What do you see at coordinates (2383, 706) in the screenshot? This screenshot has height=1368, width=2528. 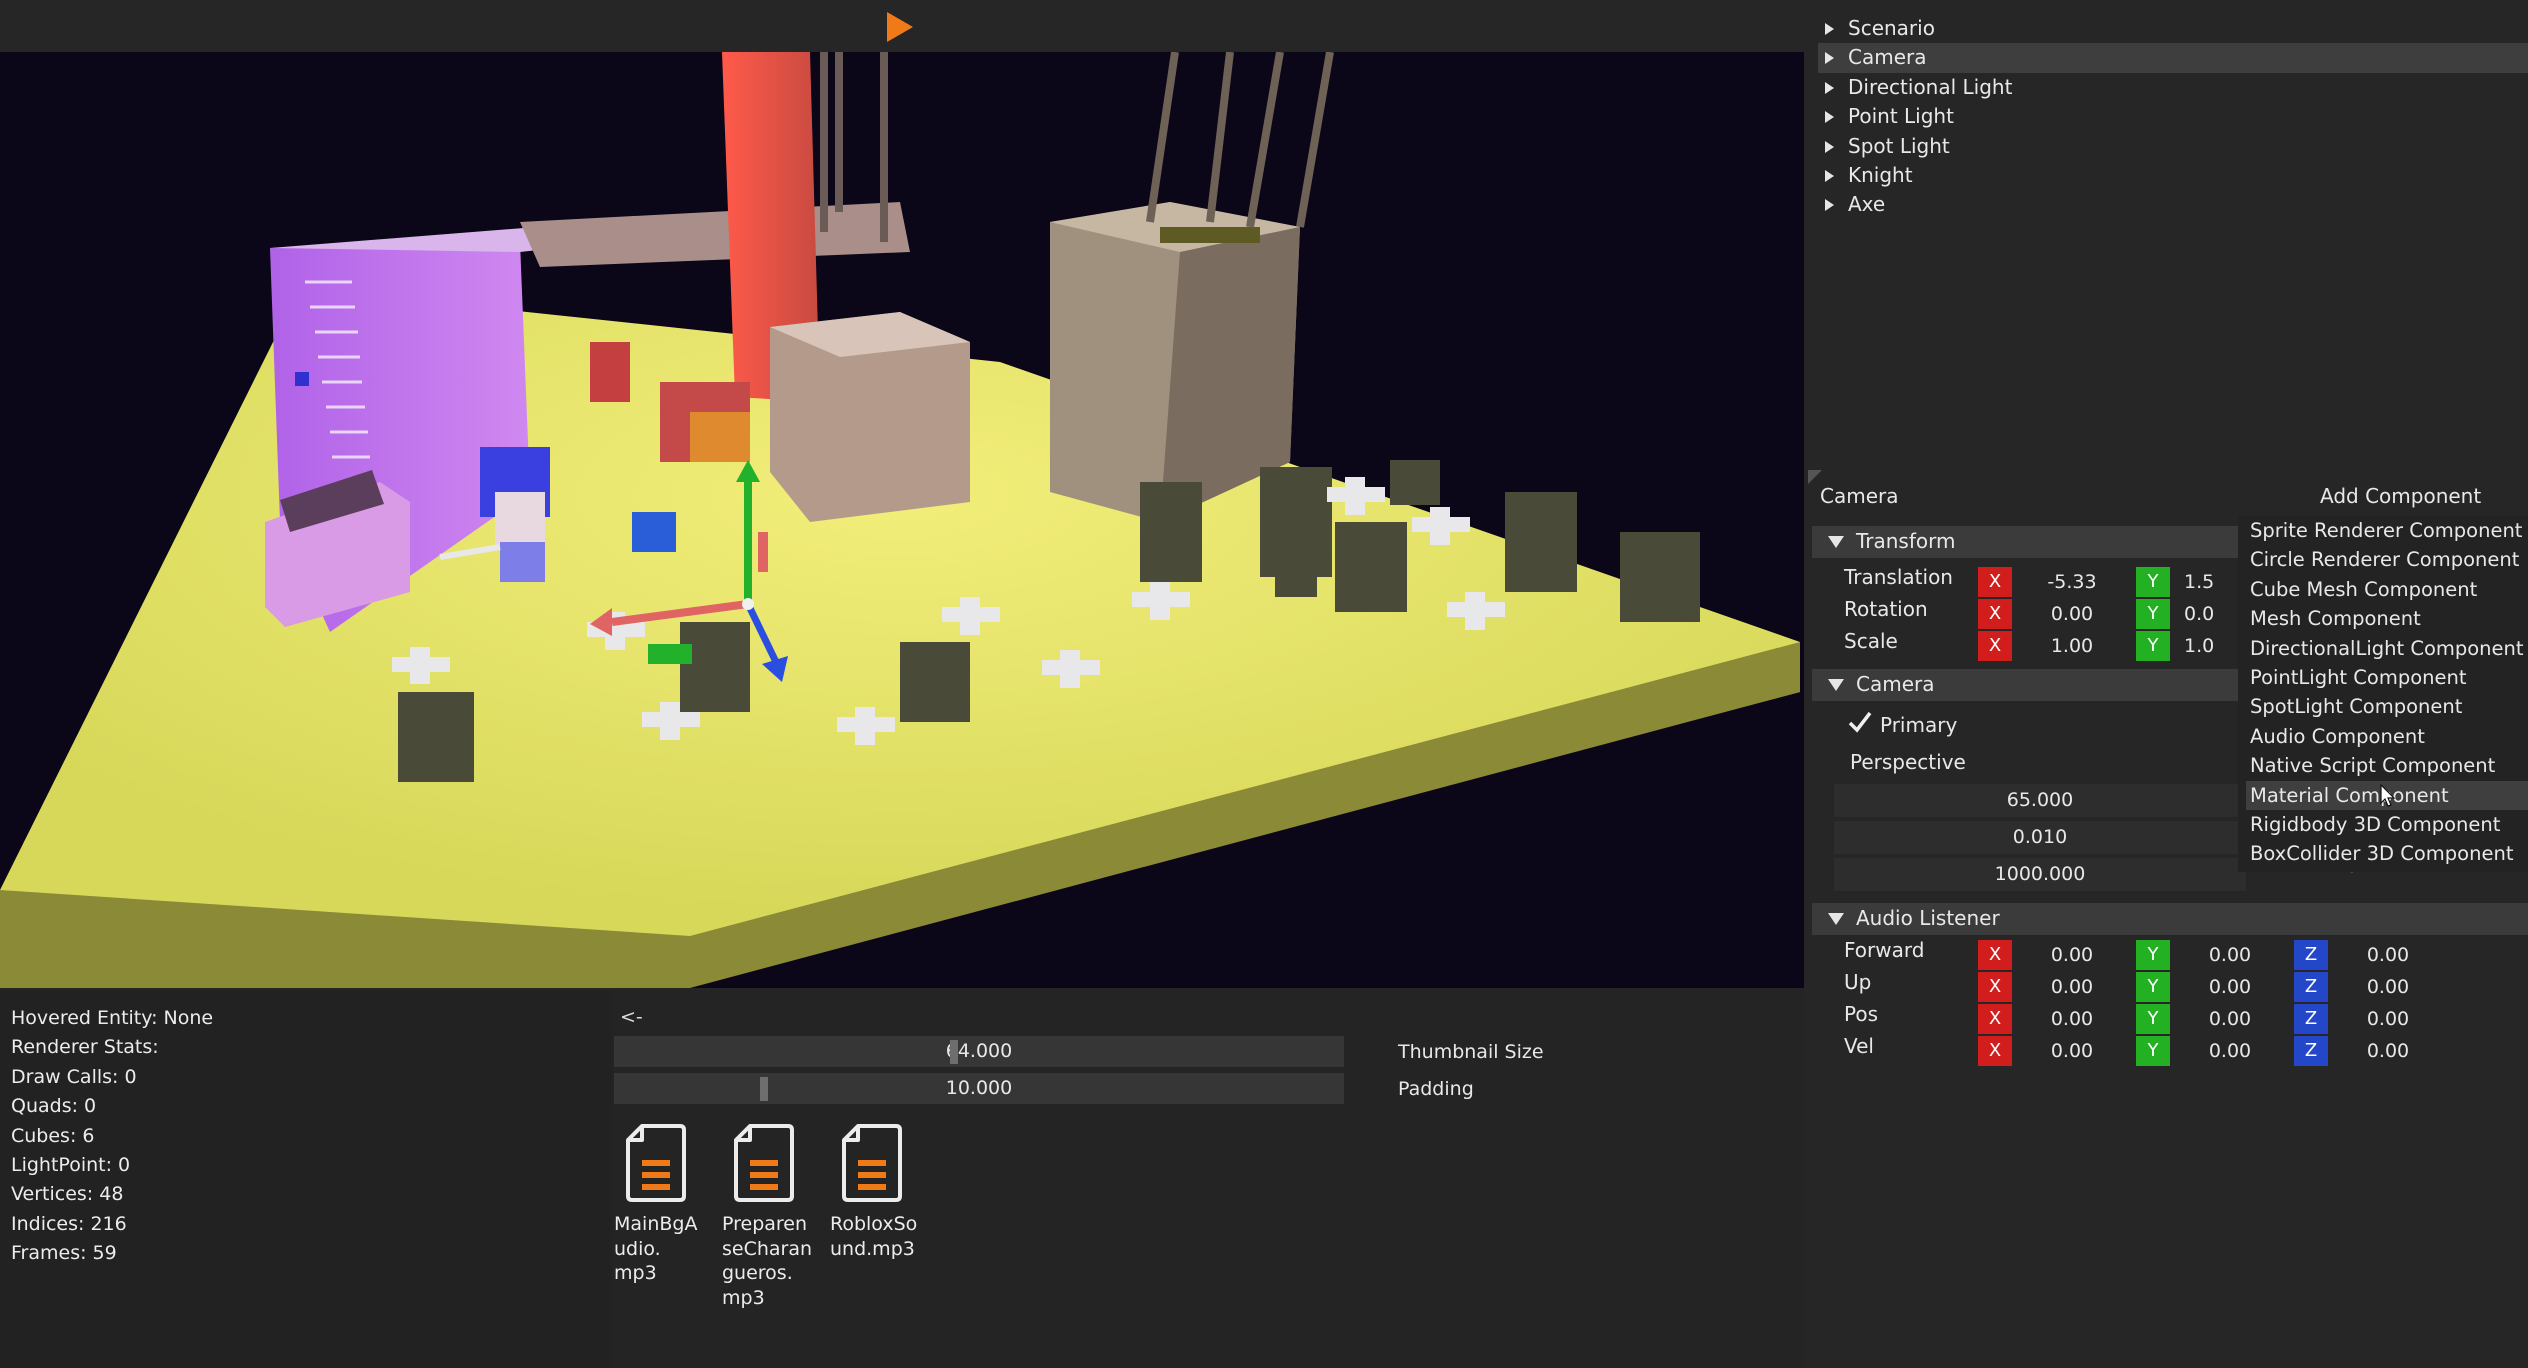 I see `menu-item-spotlight-component: SpotLight Component` at bounding box center [2383, 706].